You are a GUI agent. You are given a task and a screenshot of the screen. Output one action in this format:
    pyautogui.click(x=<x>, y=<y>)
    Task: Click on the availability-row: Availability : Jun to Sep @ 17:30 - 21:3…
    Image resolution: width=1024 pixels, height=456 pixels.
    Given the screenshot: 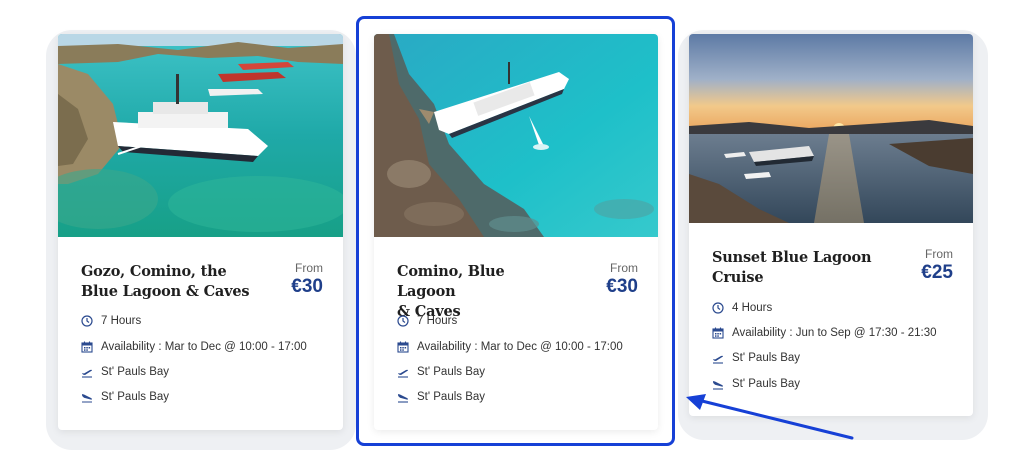 What is the action you would take?
    pyautogui.click(x=824, y=333)
    